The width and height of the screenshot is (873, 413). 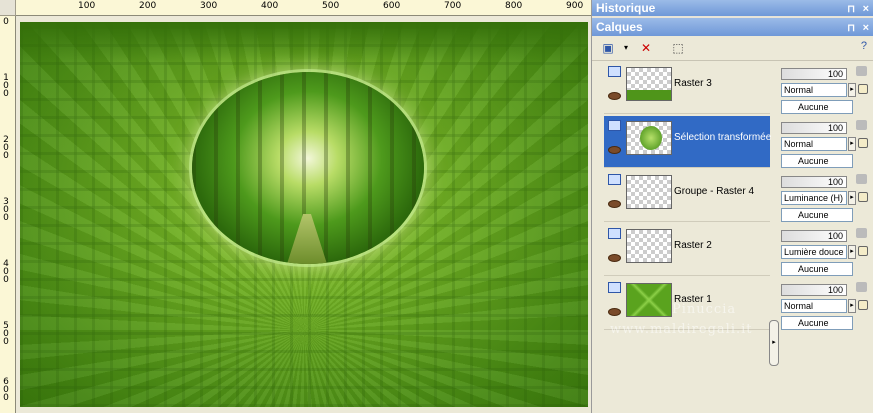 What do you see at coordinates (608, 48) in the screenshot?
I see `new-layer-icon: ▣` at bounding box center [608, 48].